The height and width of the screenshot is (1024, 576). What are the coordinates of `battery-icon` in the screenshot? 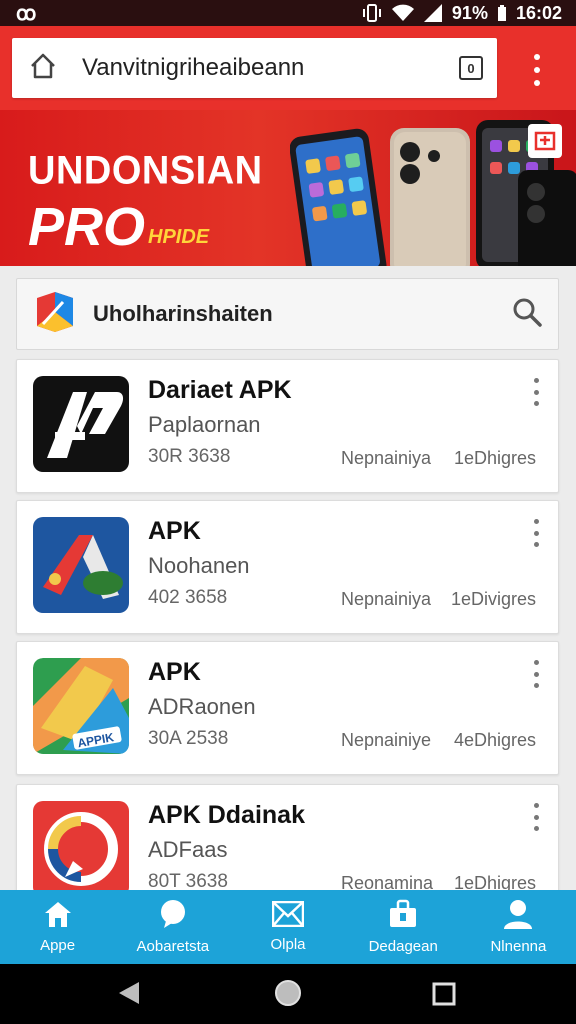 It's located at (501, 13).